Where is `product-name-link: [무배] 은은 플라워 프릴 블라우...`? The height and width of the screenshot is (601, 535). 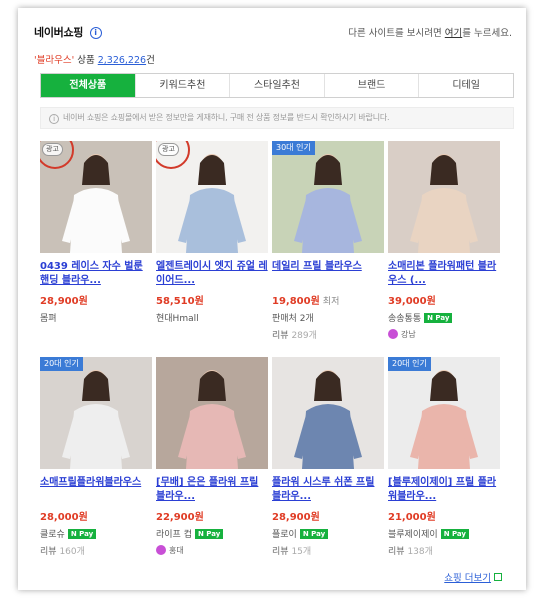
product-name-link: [무배] 은은 플라워 프릴 블라우... is located at coordinates (212, 490).